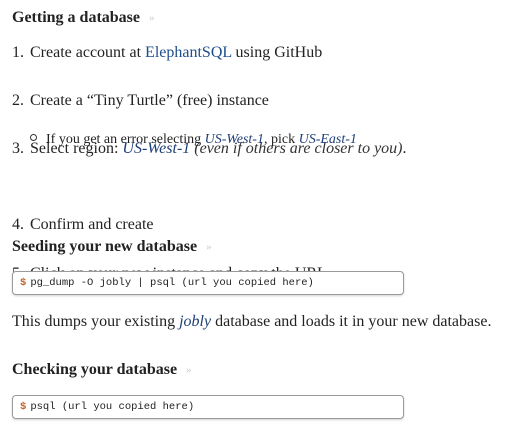 The height and width of the screenshot is (436, 519). What do you see at coordinates (95, 369) in the screenshot?
I see `heading-text: Checking your database` at bounding box center [95, 369].